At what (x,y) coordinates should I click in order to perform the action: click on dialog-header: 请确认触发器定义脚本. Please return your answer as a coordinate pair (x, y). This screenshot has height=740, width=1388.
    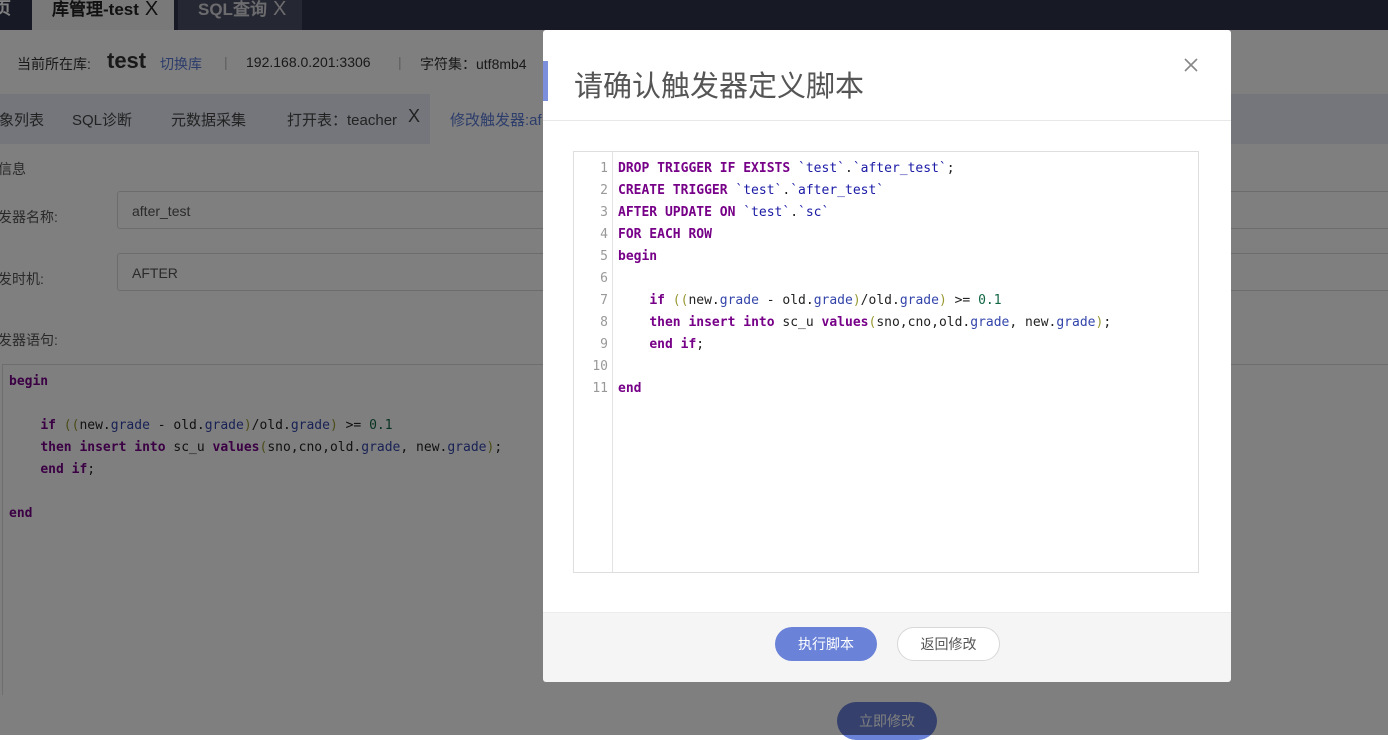
    Looking at the image, I should click on (887, 75).